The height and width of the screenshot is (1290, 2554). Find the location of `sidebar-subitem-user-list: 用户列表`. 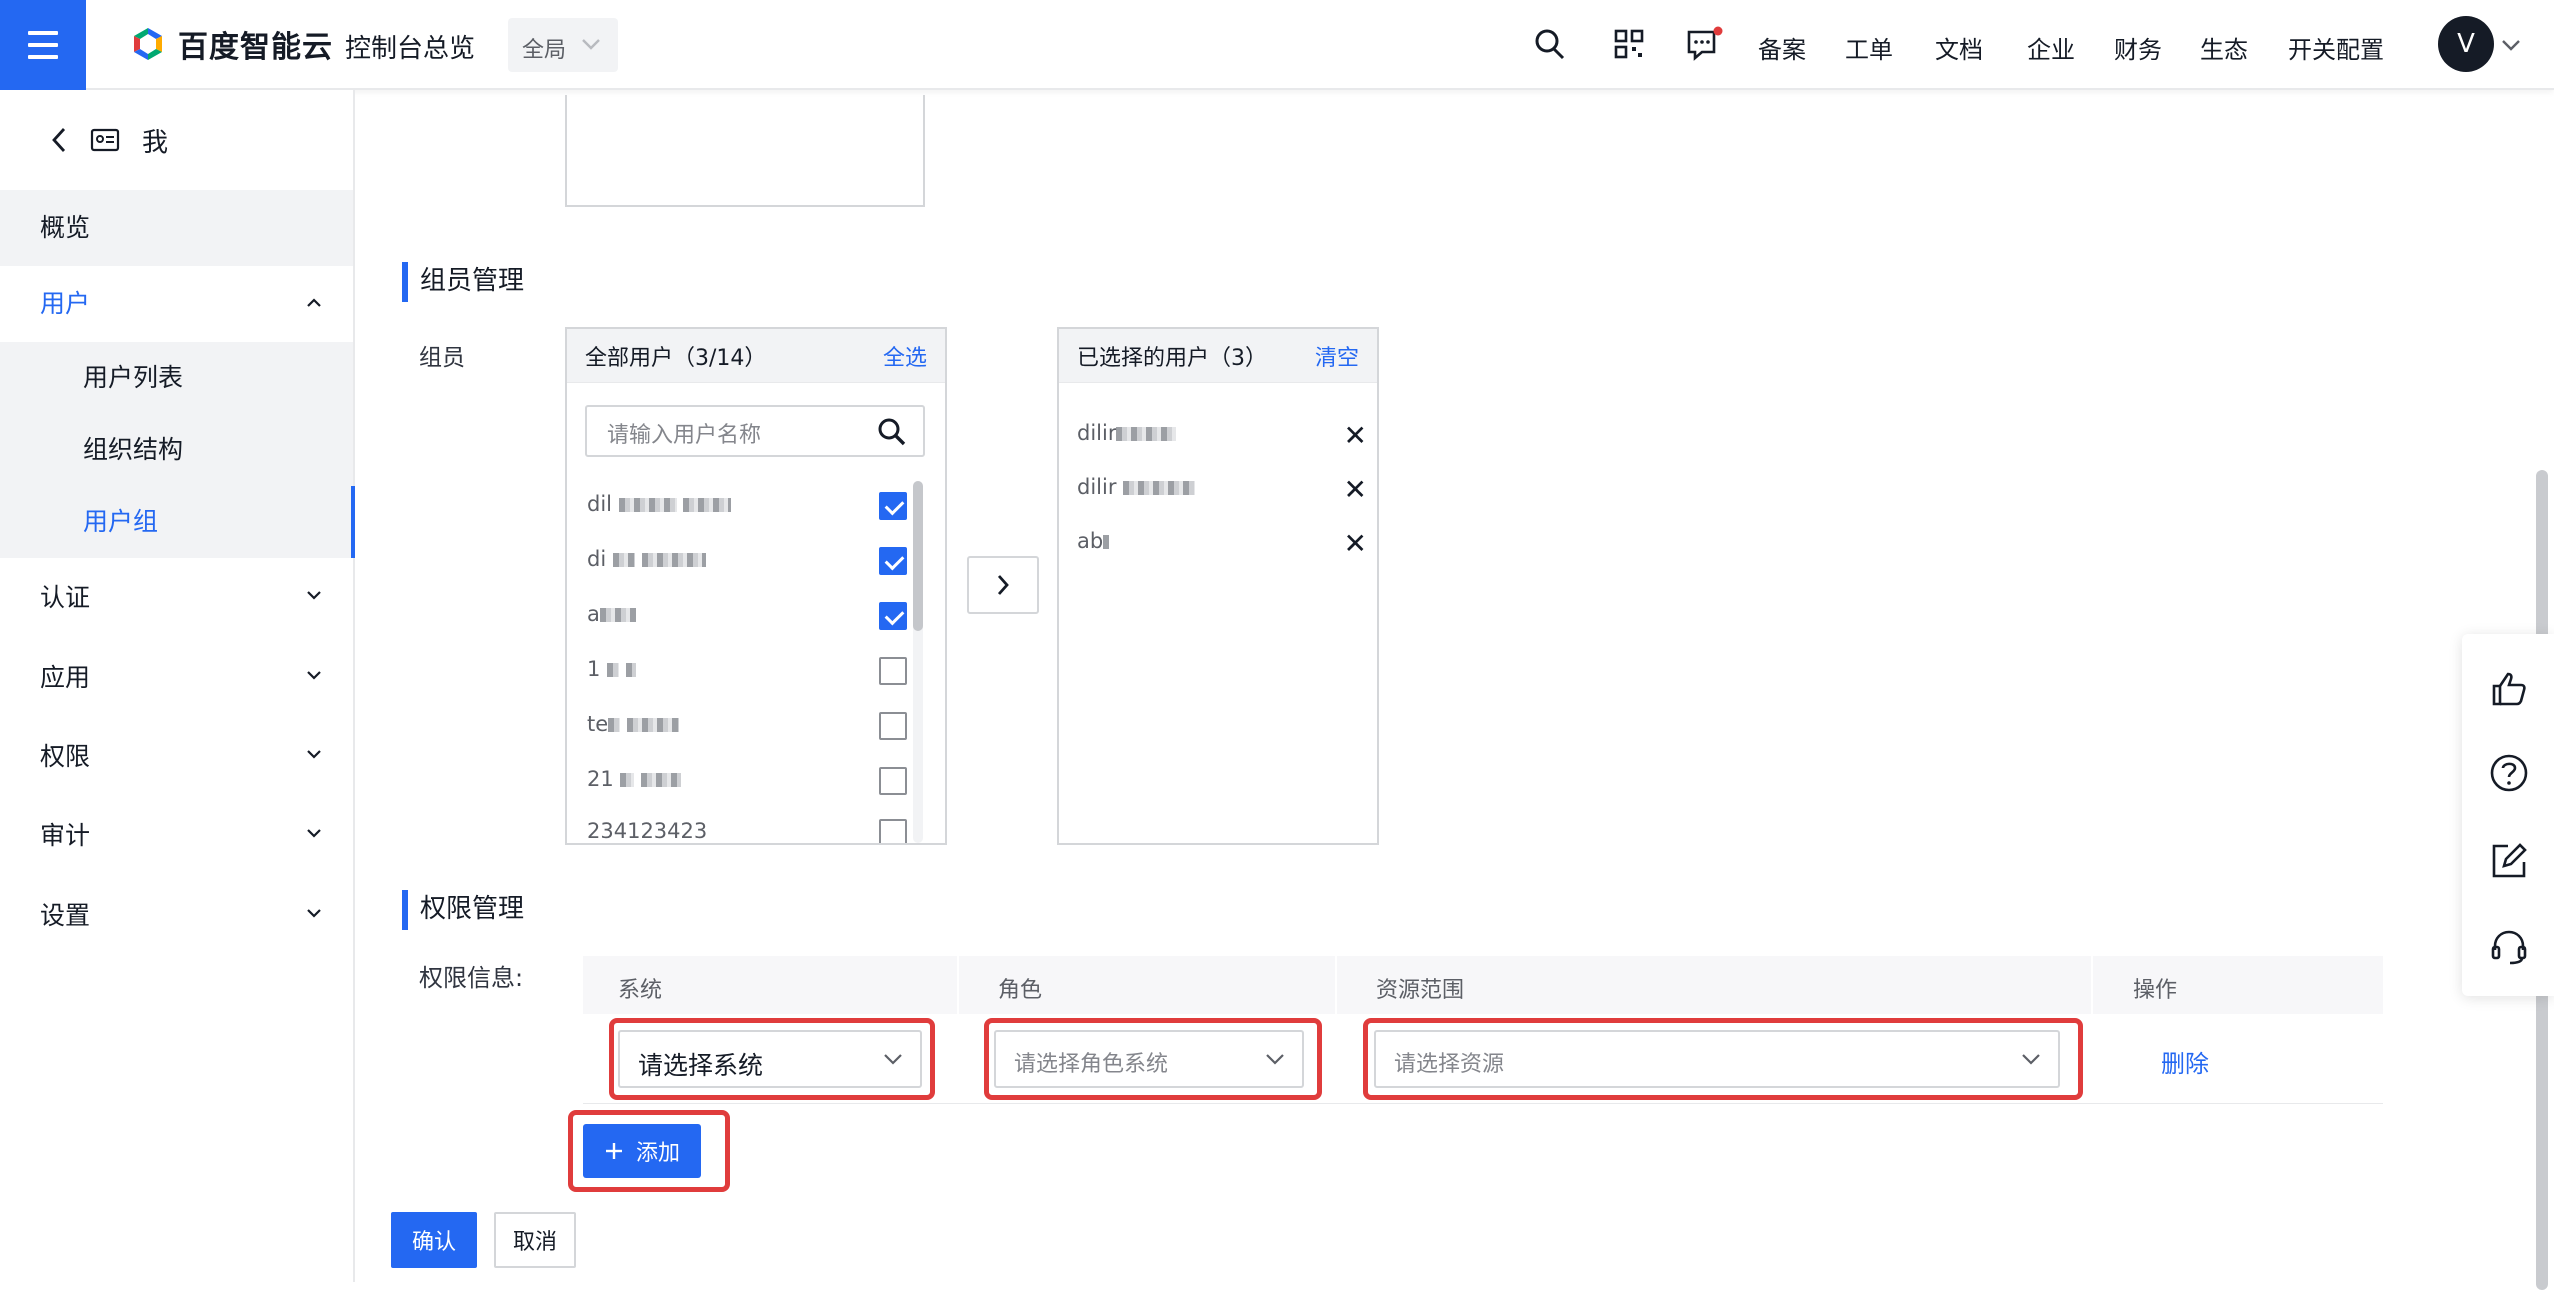

sidebar-subitem-user-list: 用户列表 is located at coordinates (176, 378).